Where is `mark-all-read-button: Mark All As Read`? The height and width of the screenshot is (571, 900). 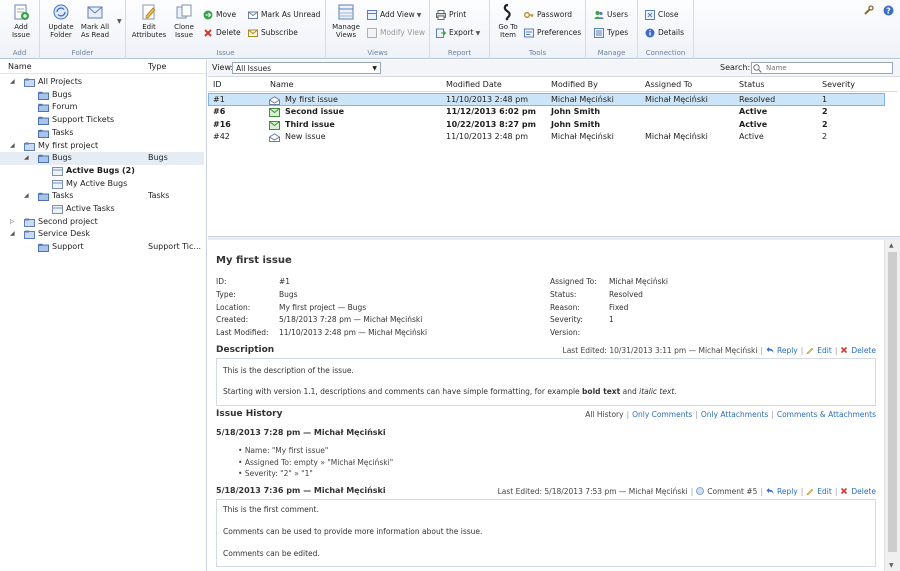 mark-all-read-button: Mark All As Read is located at coordinates (95, 21).